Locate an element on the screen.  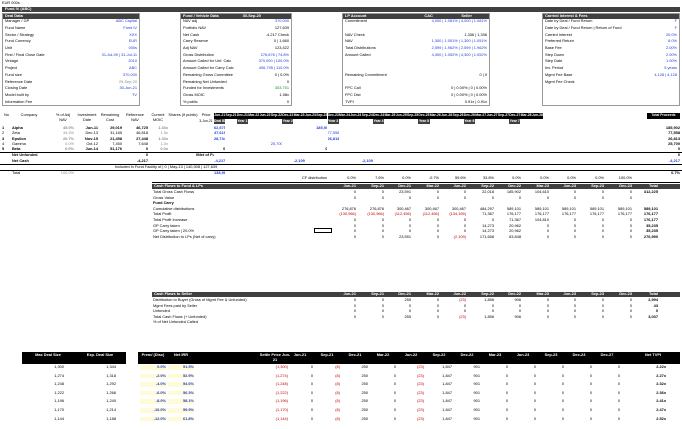
exp-deal-size: 1,266 is located at coordinates (96, 393).